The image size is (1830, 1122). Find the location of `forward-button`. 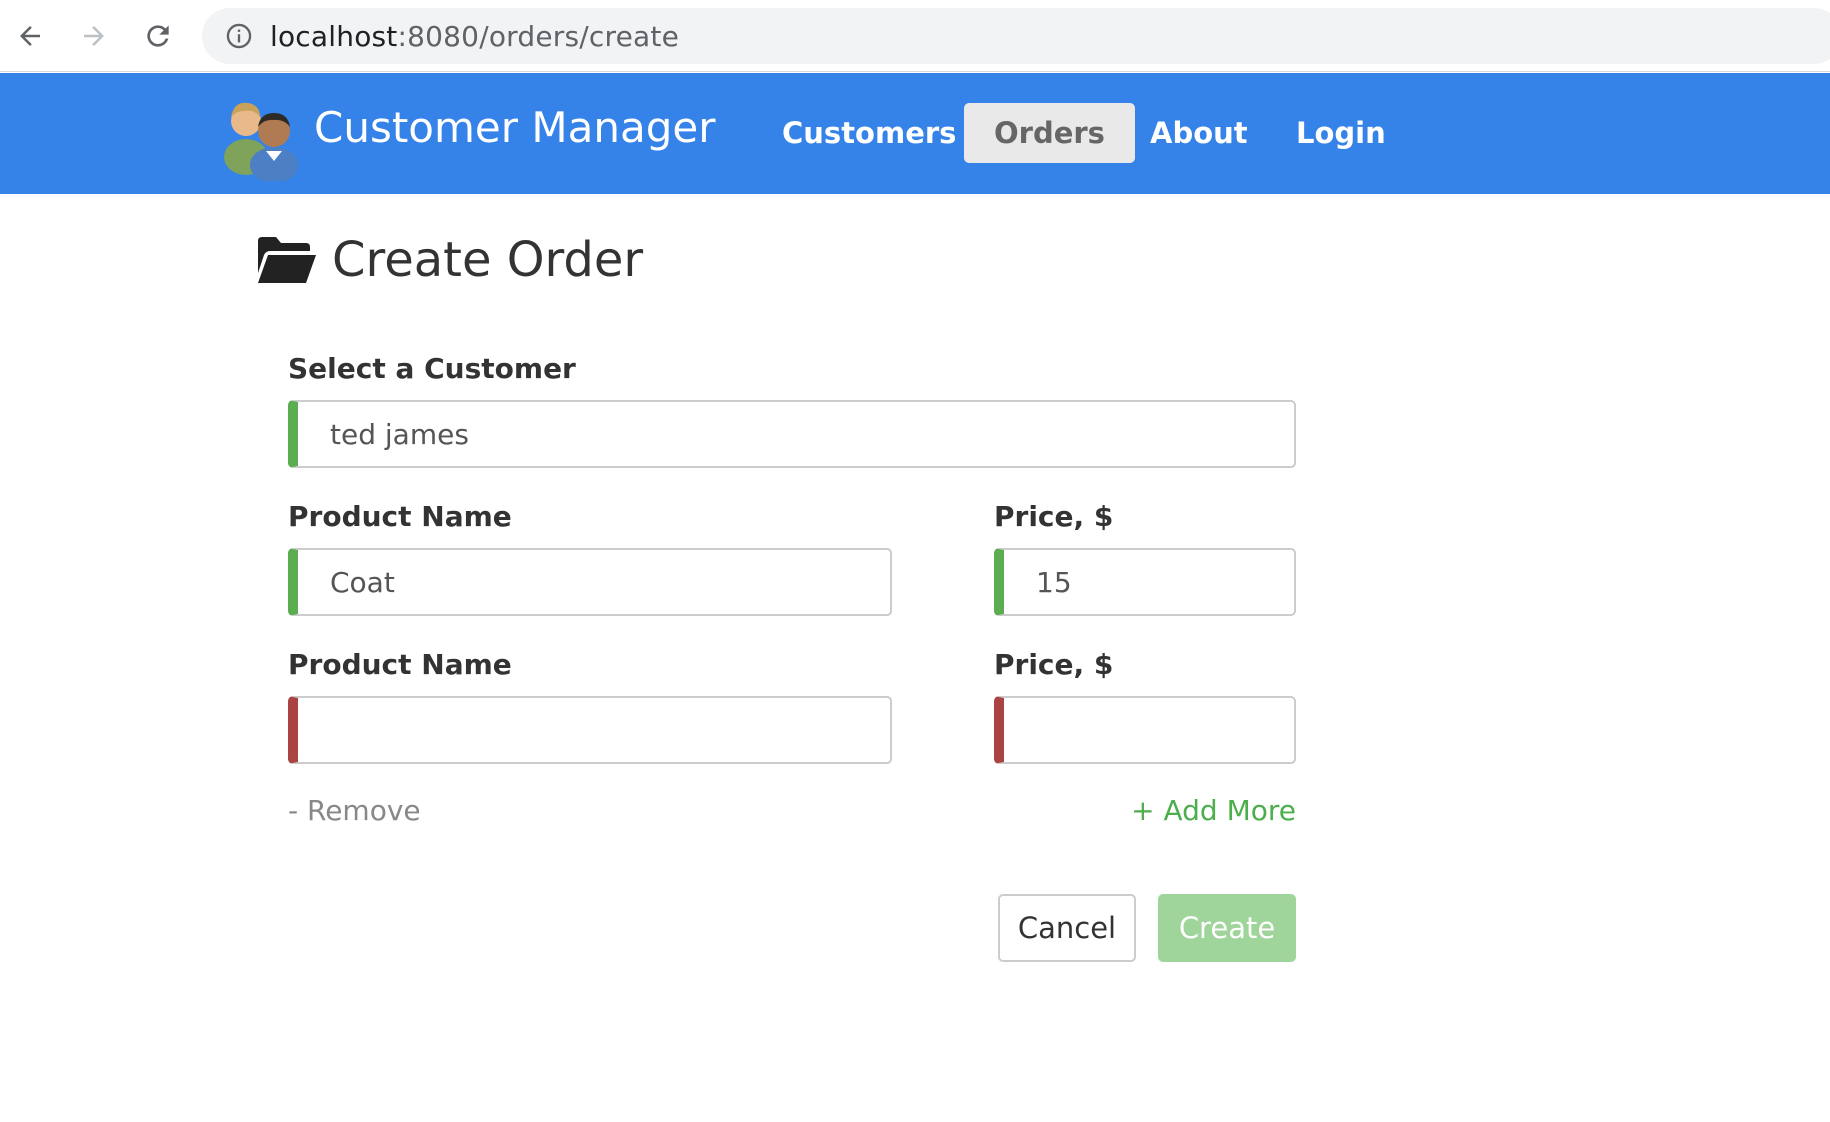

forward-button is located at coordinates (94, 36).